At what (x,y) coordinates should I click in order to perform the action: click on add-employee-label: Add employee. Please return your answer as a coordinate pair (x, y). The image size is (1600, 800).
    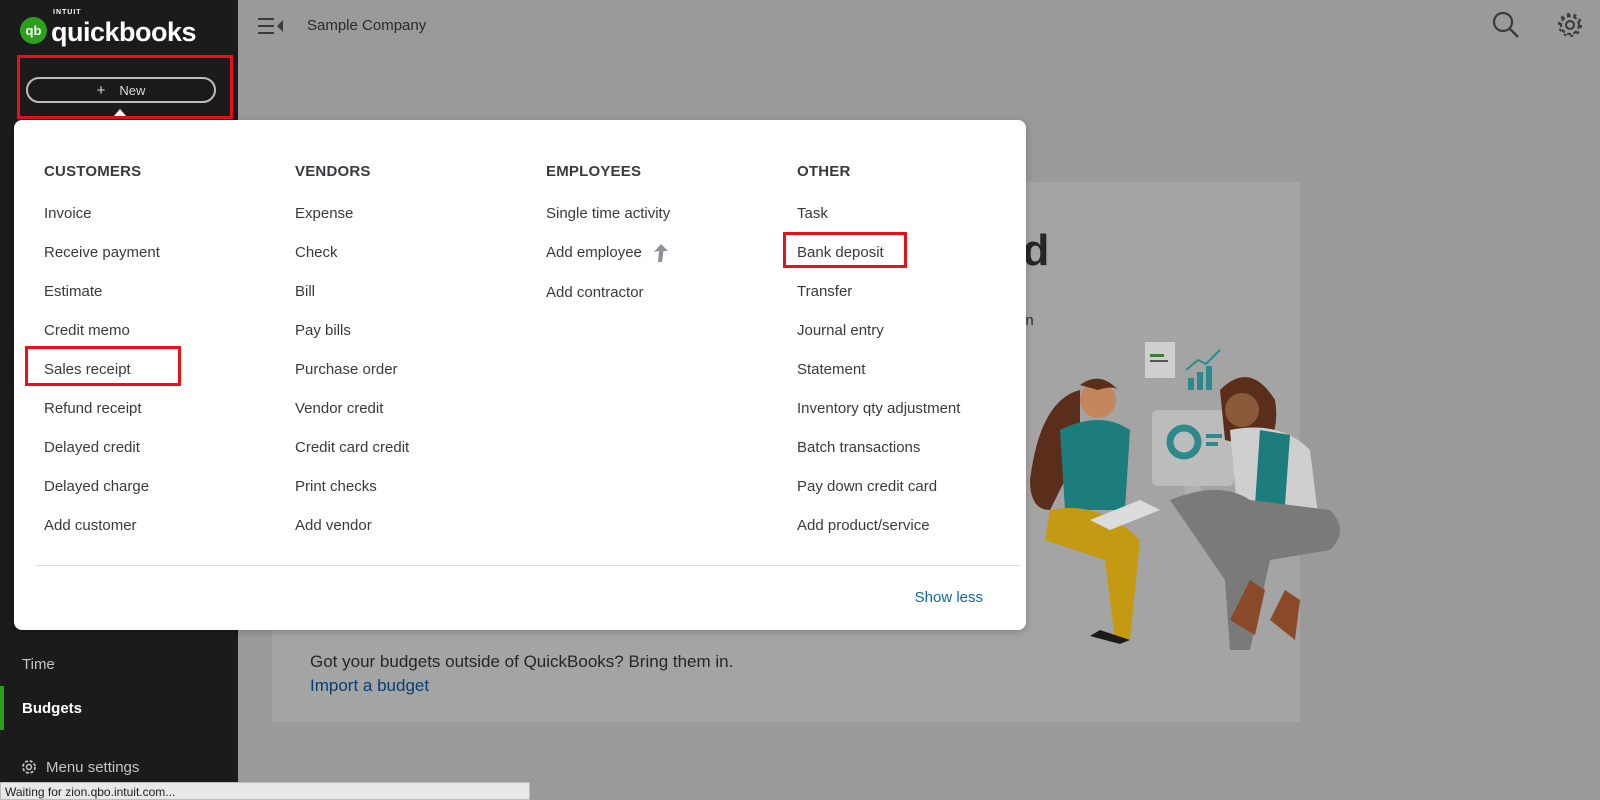
    Looking at the image, I should click on (594, 252).